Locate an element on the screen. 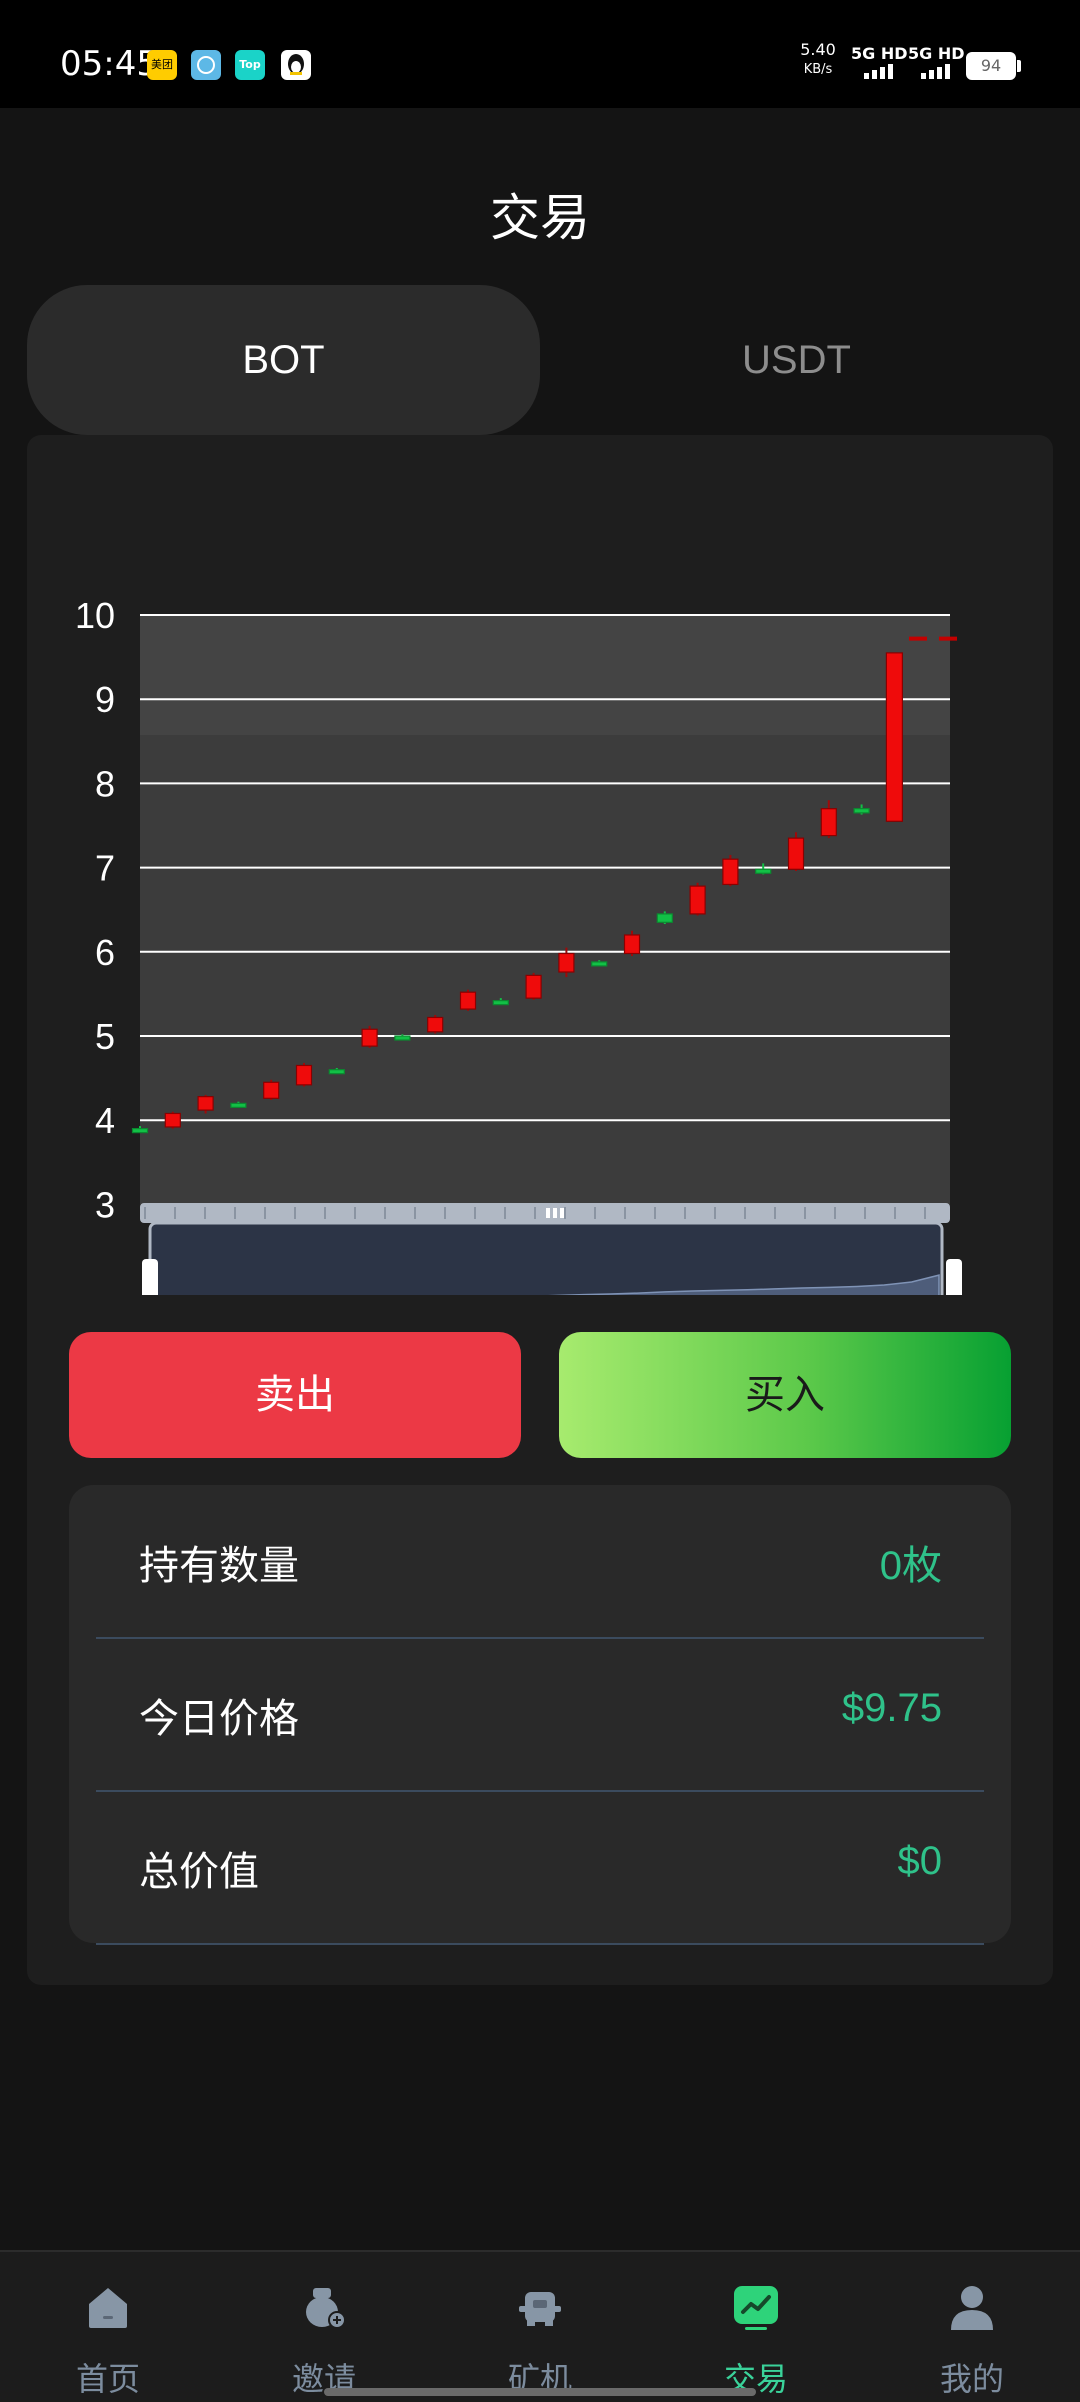 Image resolution: width=1080 pixels, height=2402 pixels. y-tick-label: 5 is located at coordinates (105, 1036).